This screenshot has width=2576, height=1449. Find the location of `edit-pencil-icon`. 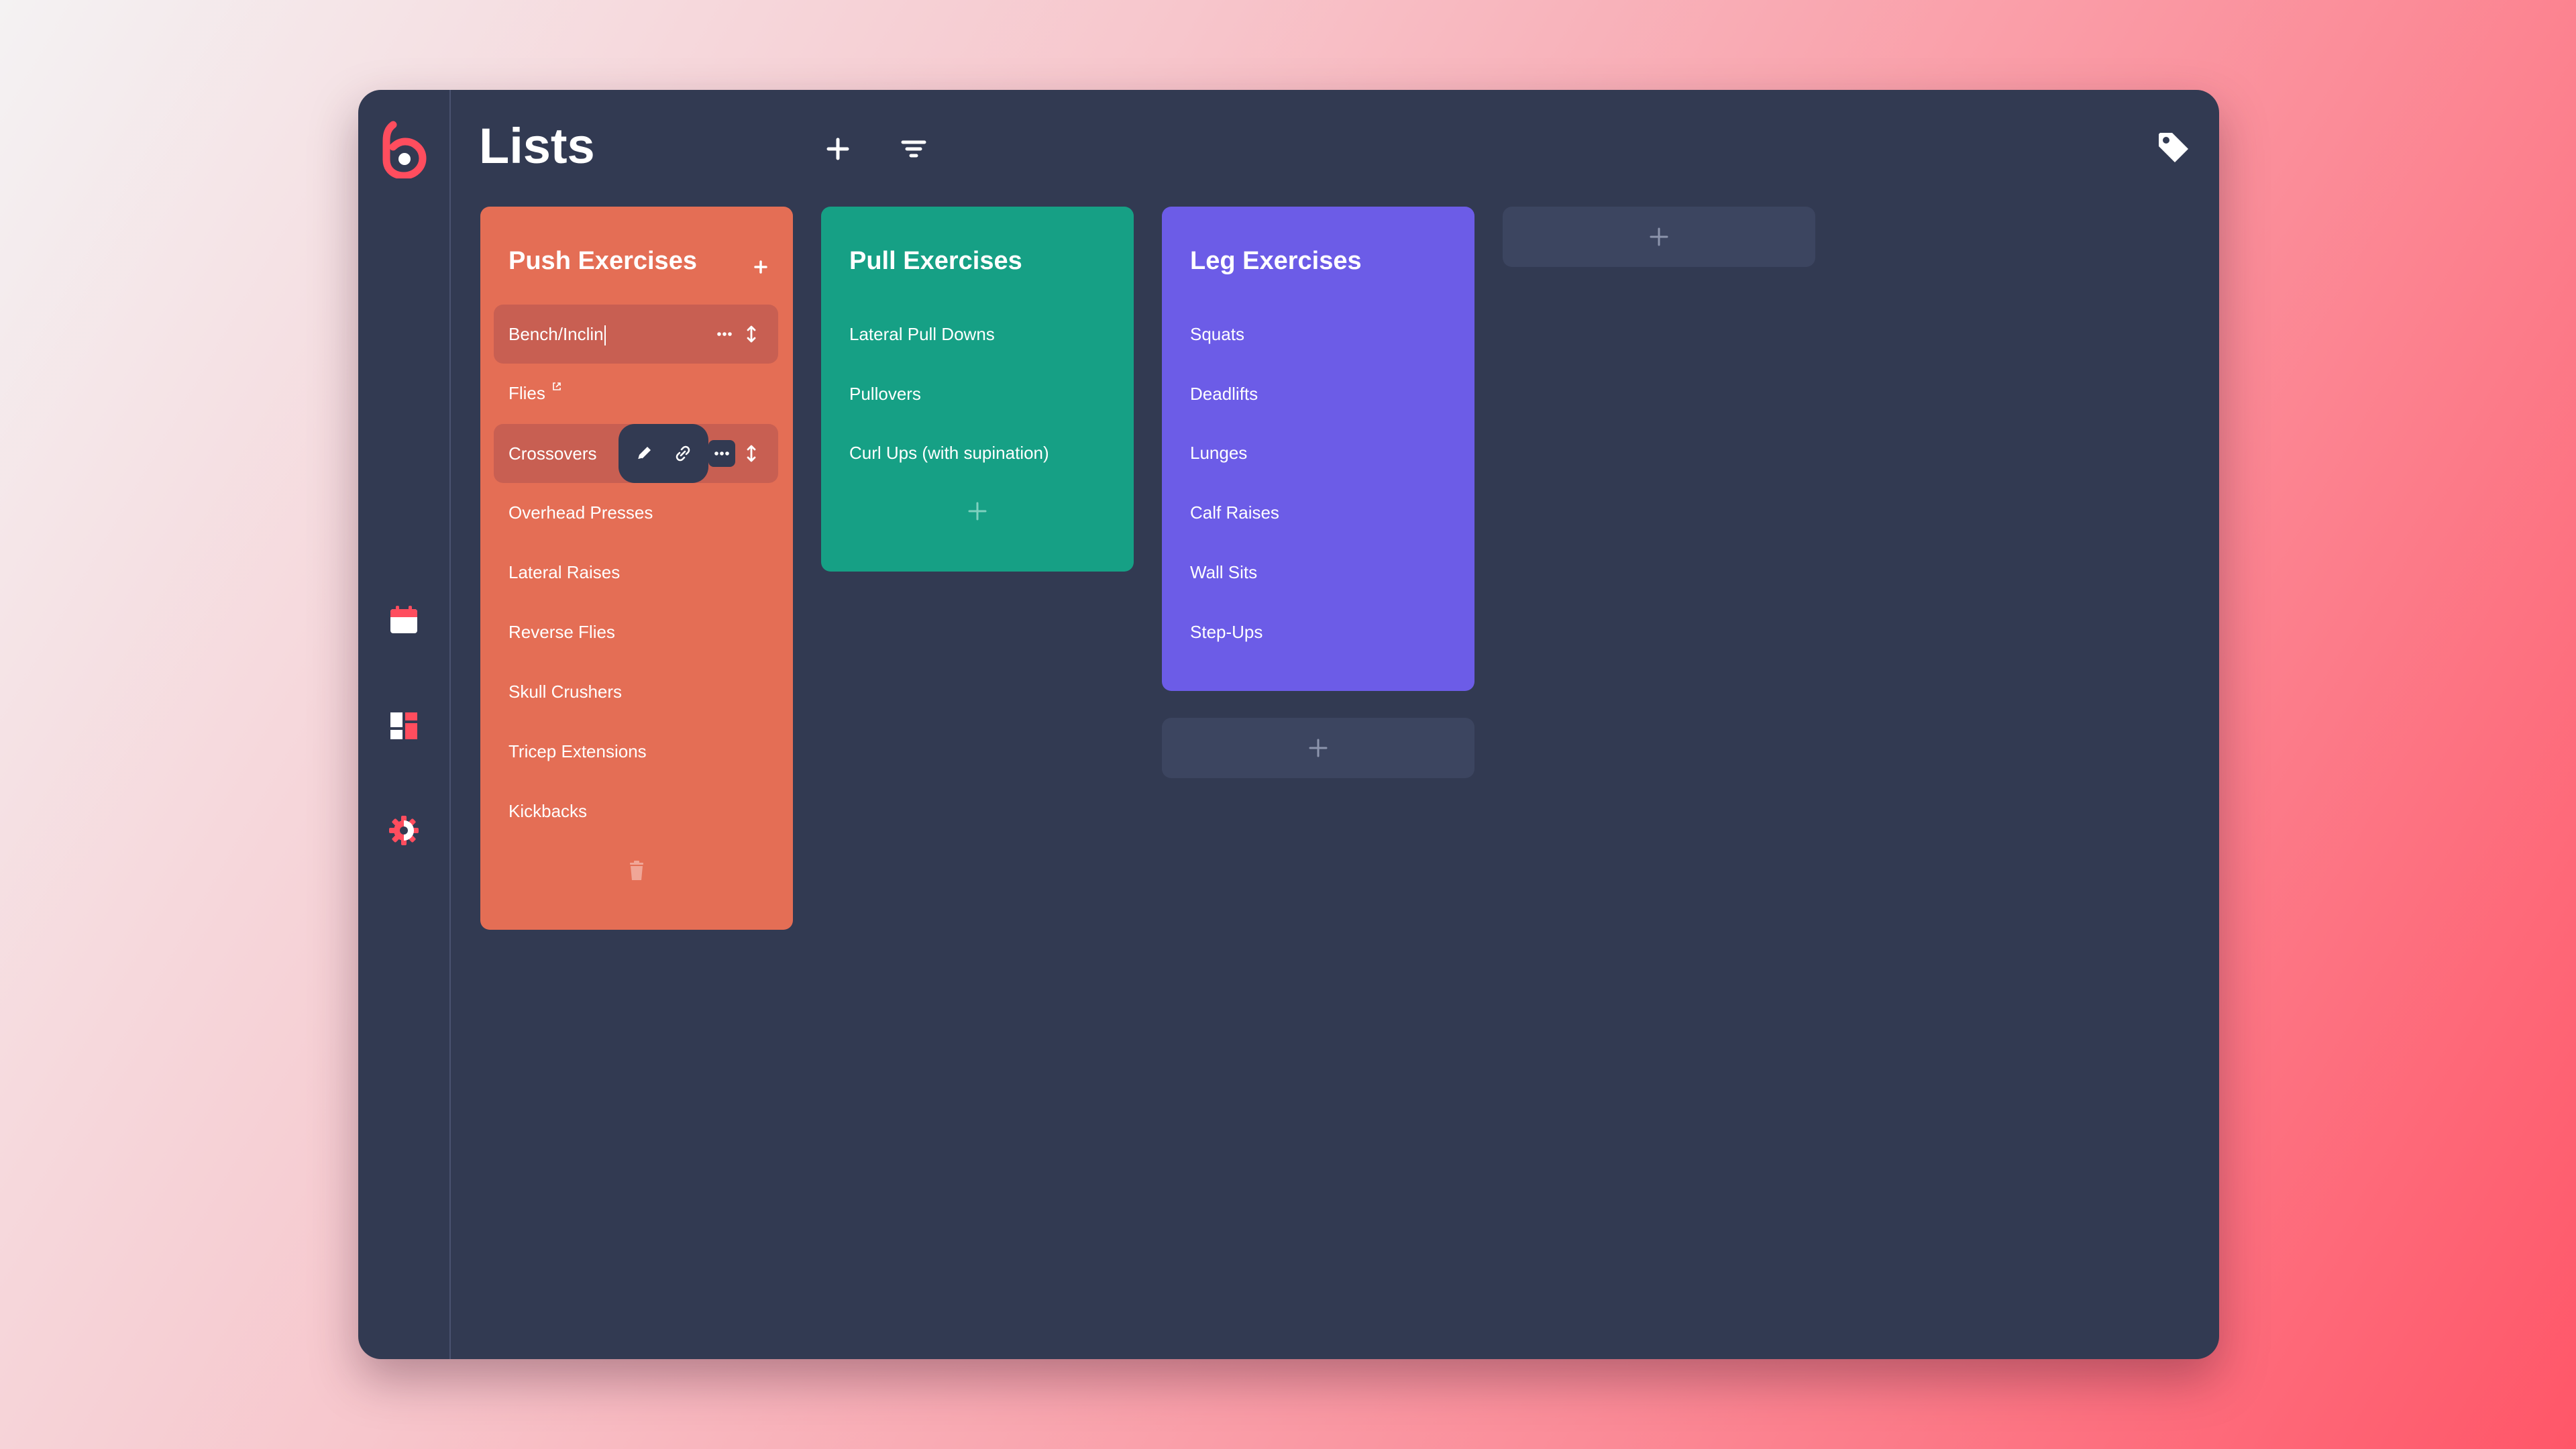

edit-pencil-icon is located at coordinates (644, 453).